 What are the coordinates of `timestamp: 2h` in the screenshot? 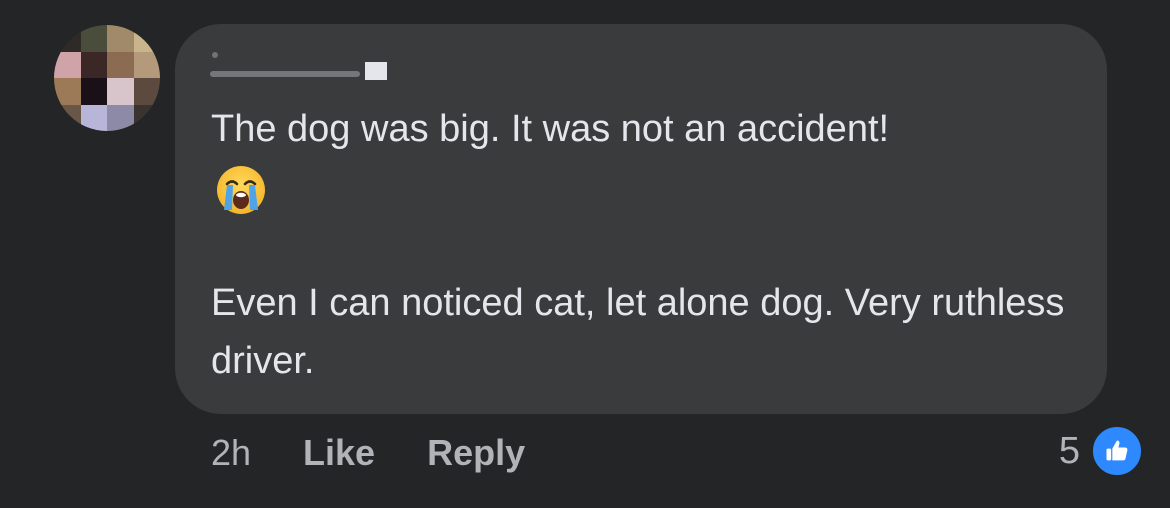 It's located at (231, 453).